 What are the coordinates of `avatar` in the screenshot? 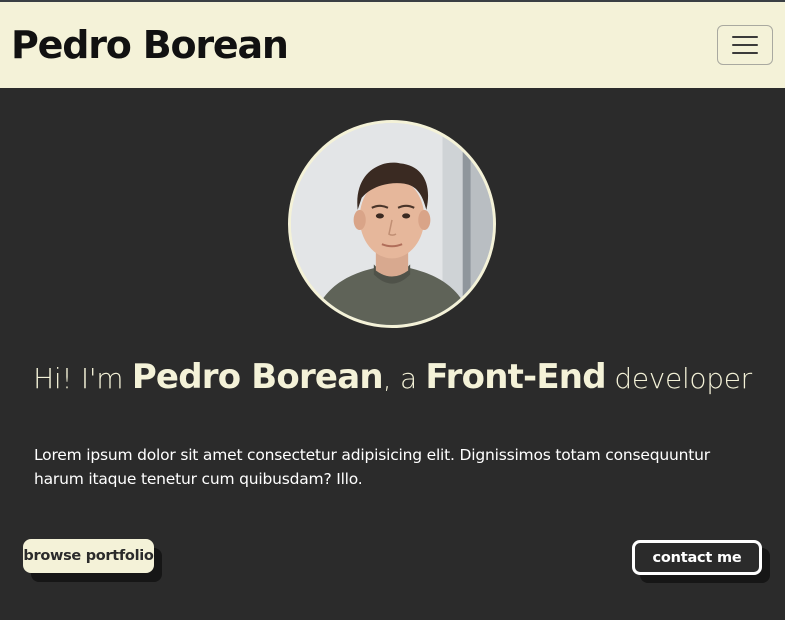 It's located at (392, 224).